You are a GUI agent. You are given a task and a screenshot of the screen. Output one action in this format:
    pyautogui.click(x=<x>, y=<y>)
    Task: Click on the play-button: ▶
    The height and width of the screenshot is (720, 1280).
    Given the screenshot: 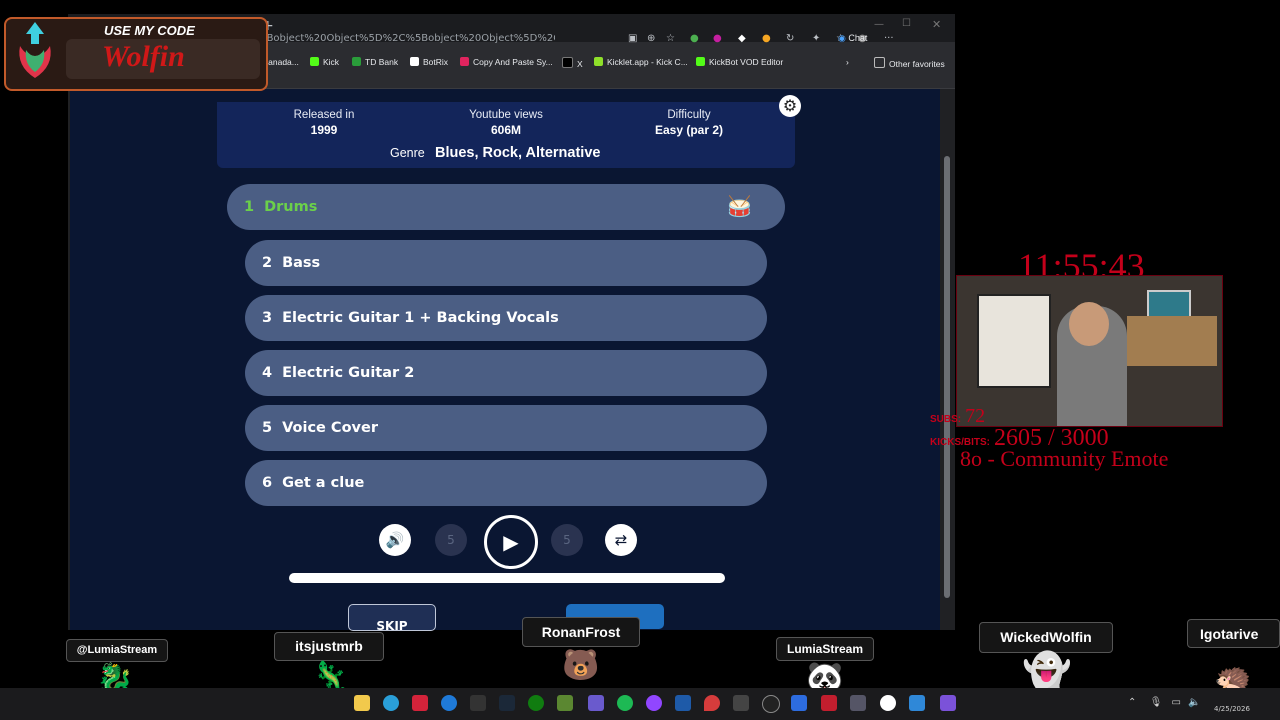 What is the action you would take?
    pyautogui.click(x=511, y=542)
    